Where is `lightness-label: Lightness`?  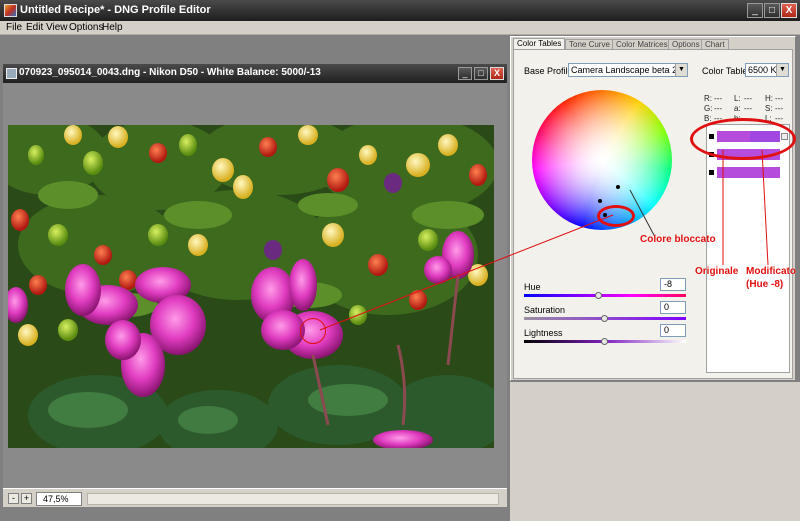
lightness-label: Lightness is located at coordinates (543, 333).